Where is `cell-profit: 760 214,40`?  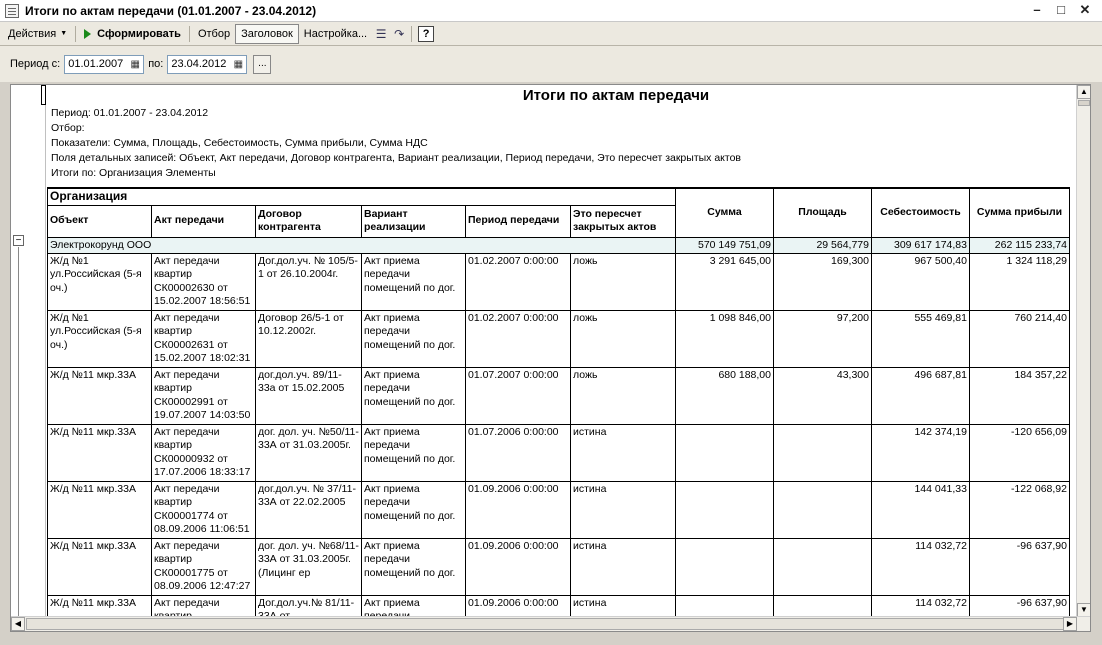 cell-profit: 760 214,40 is located at coordinates (1019, 338).